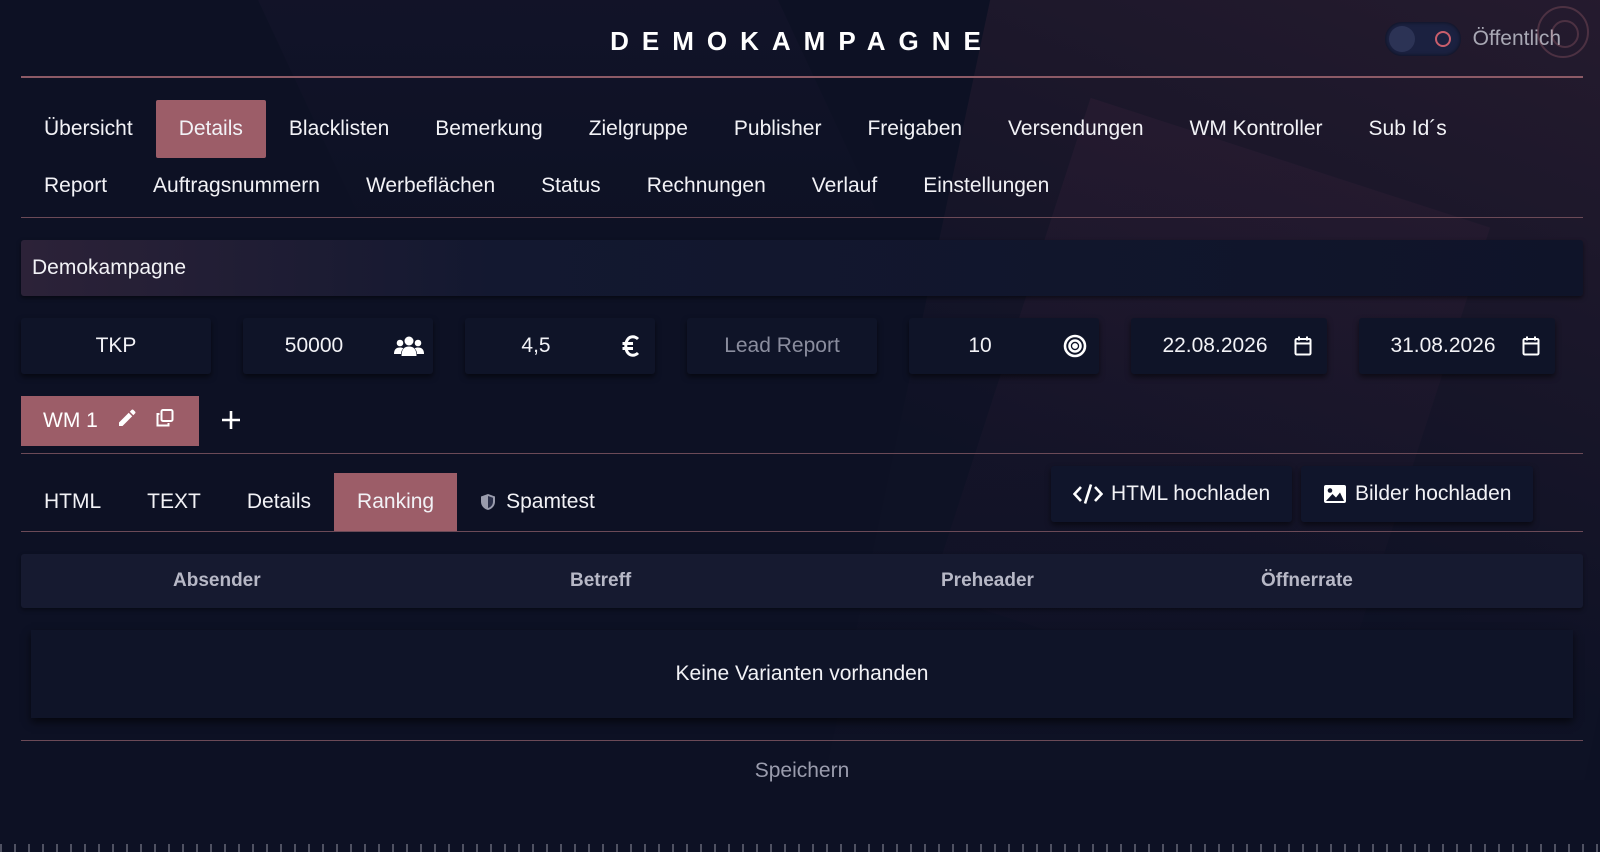 The width and height of the screenshot is (1600, 852). What do you see at coordinates (914, 129) in the screenshot?
I see `tab-freigaben: Freigaben` at bounding box center [914, 129].